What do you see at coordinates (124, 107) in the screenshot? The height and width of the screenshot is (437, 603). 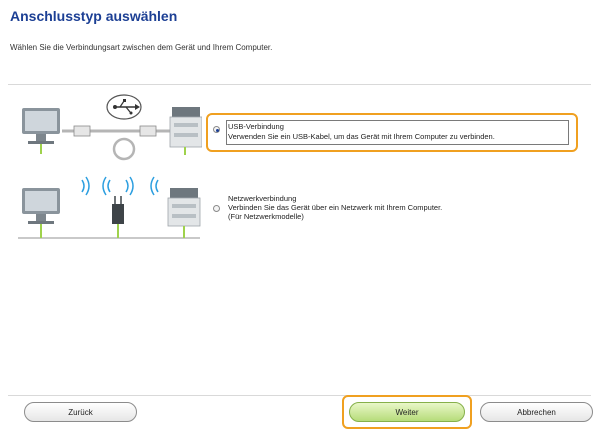 I see `usb-icon` at bounding box center [124, 107].